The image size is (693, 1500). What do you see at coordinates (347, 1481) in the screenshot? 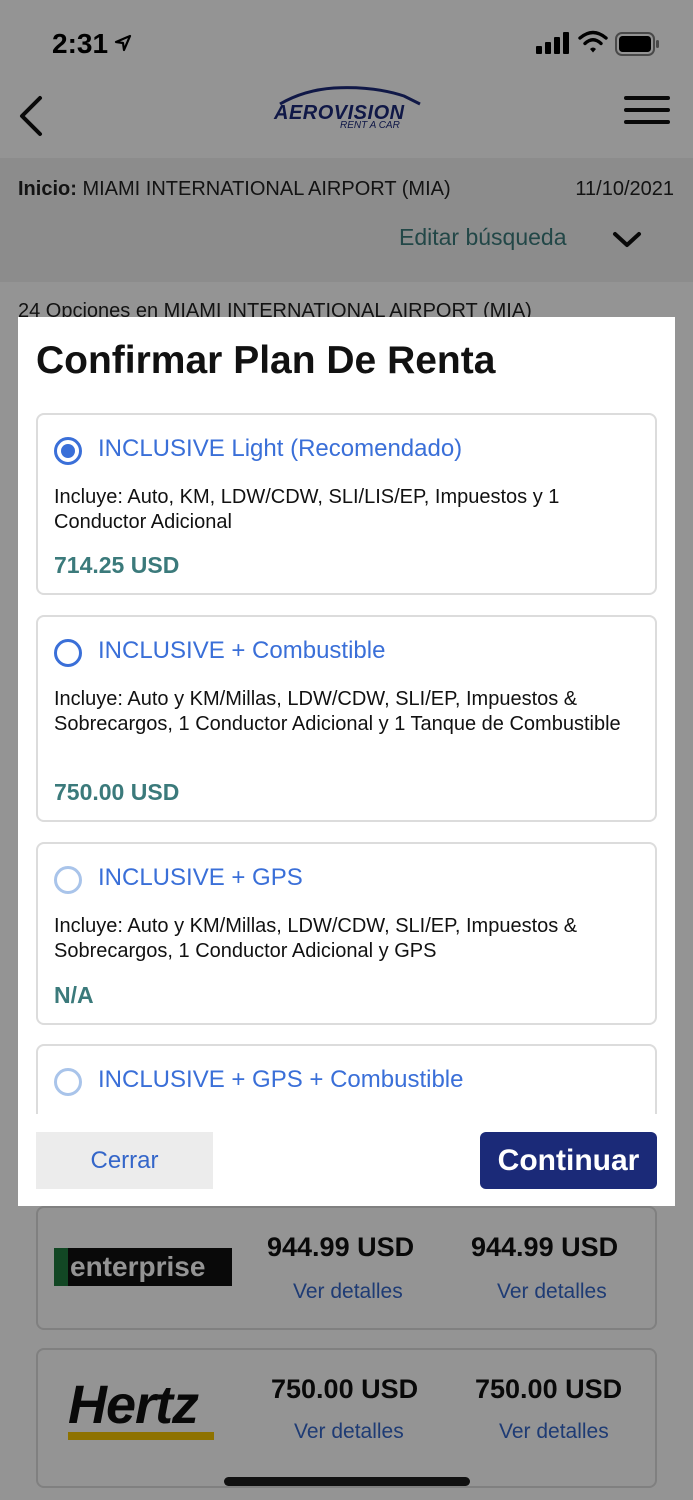
I see `home-indicator` at bounding box center [347, 1481].